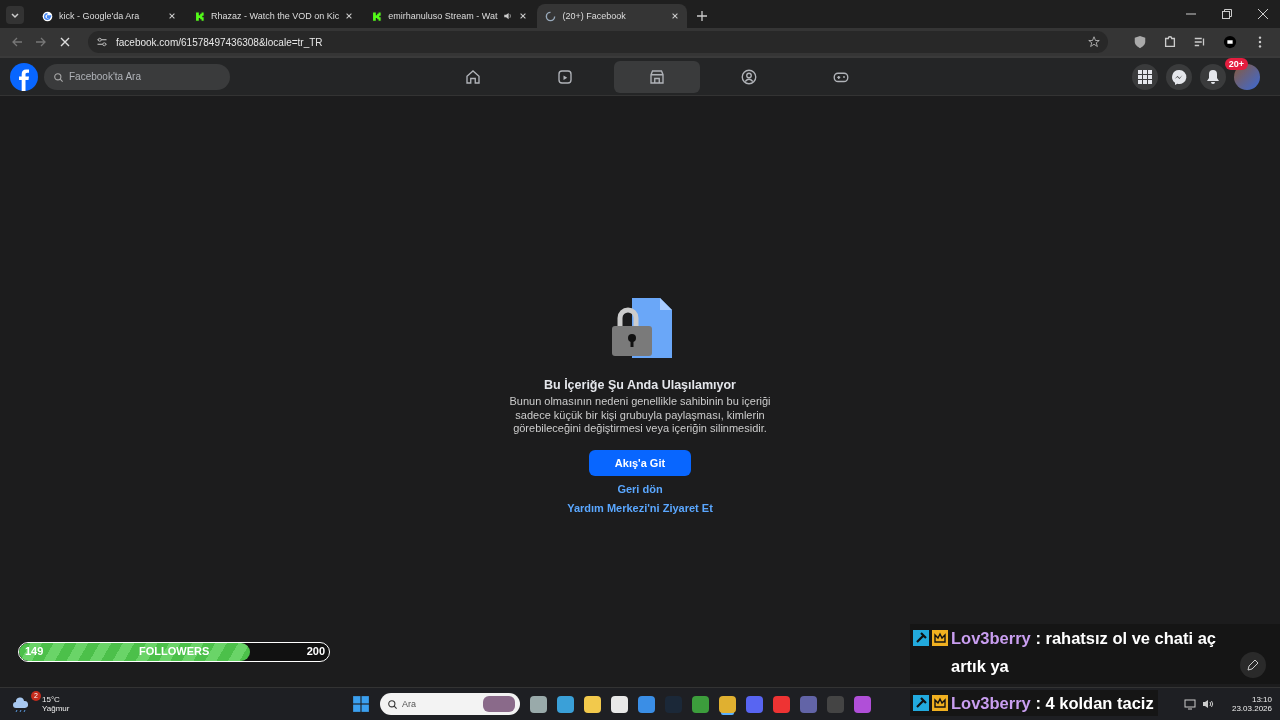 The width and height of the screenshot is (1280, 720). I want to click on shield-icon, so click(1140, 42).